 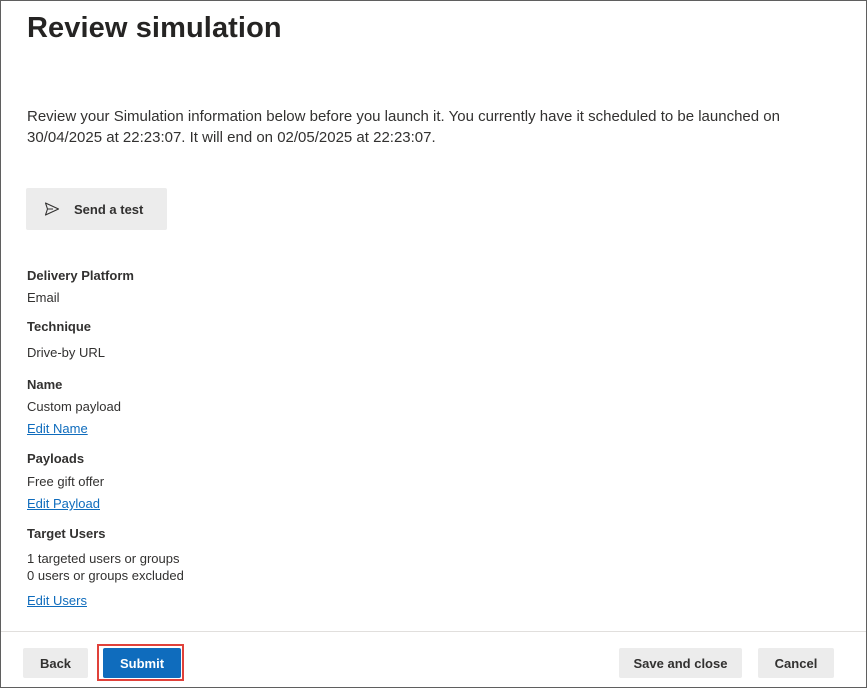 What do you see at coordinates (55, 663) in the screenshot?
I see `back-button: Back` at bounding box center [55, 663].